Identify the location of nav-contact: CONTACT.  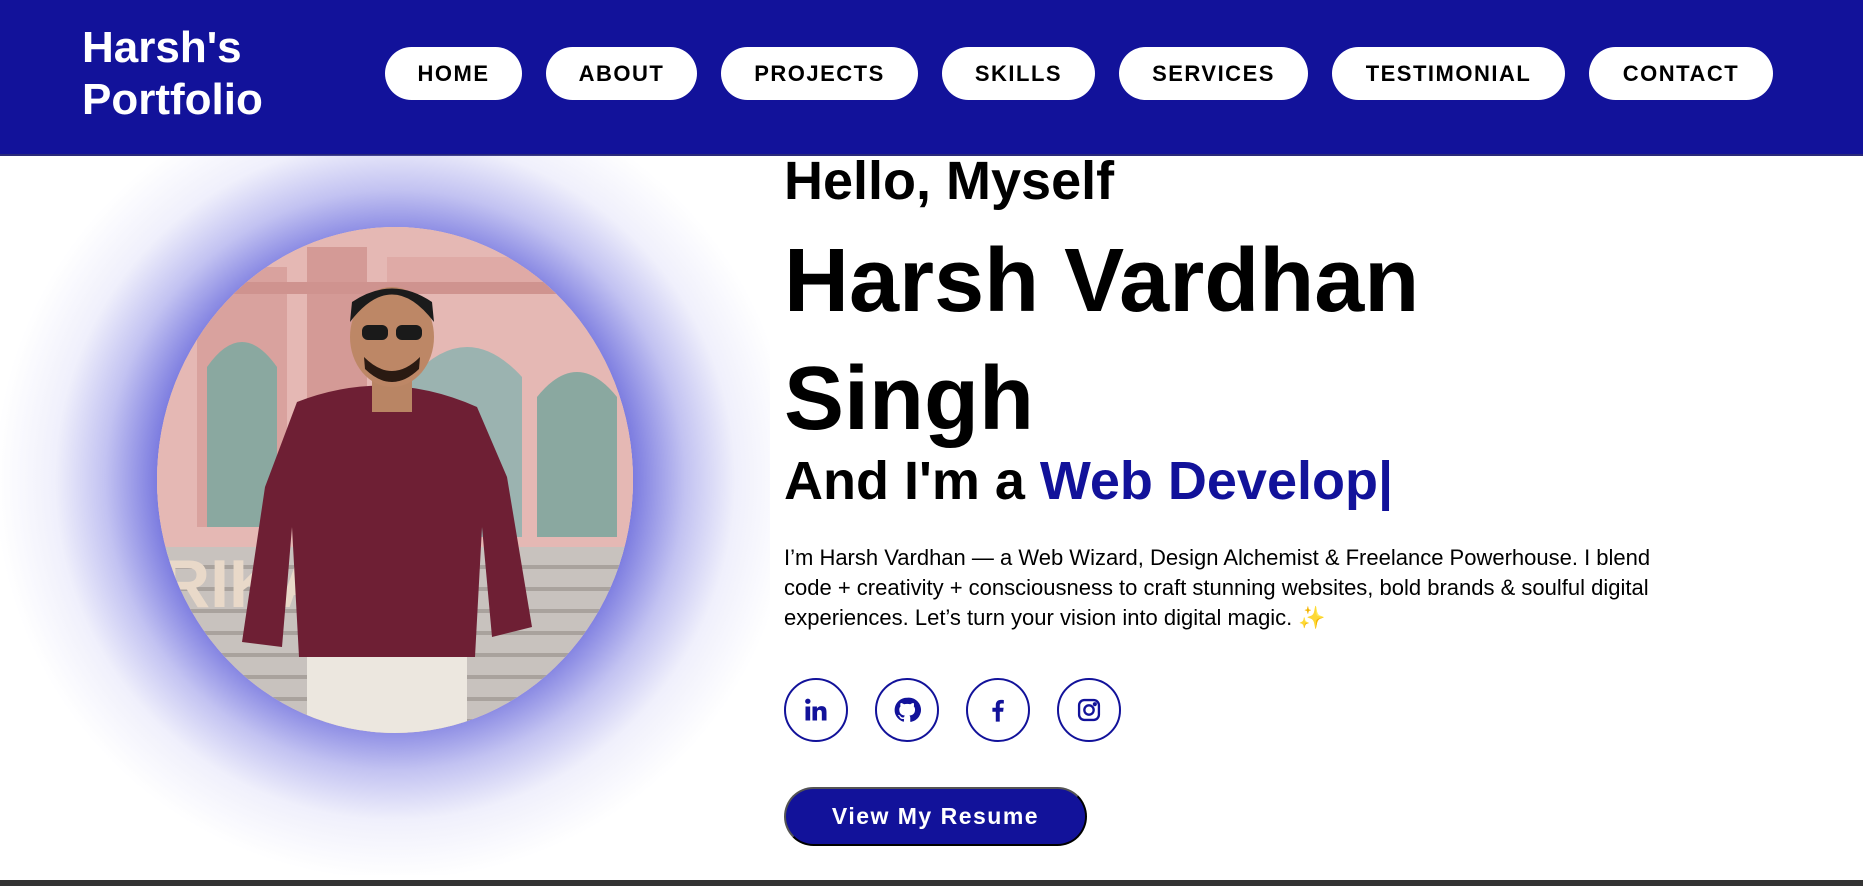
(1681, 73).